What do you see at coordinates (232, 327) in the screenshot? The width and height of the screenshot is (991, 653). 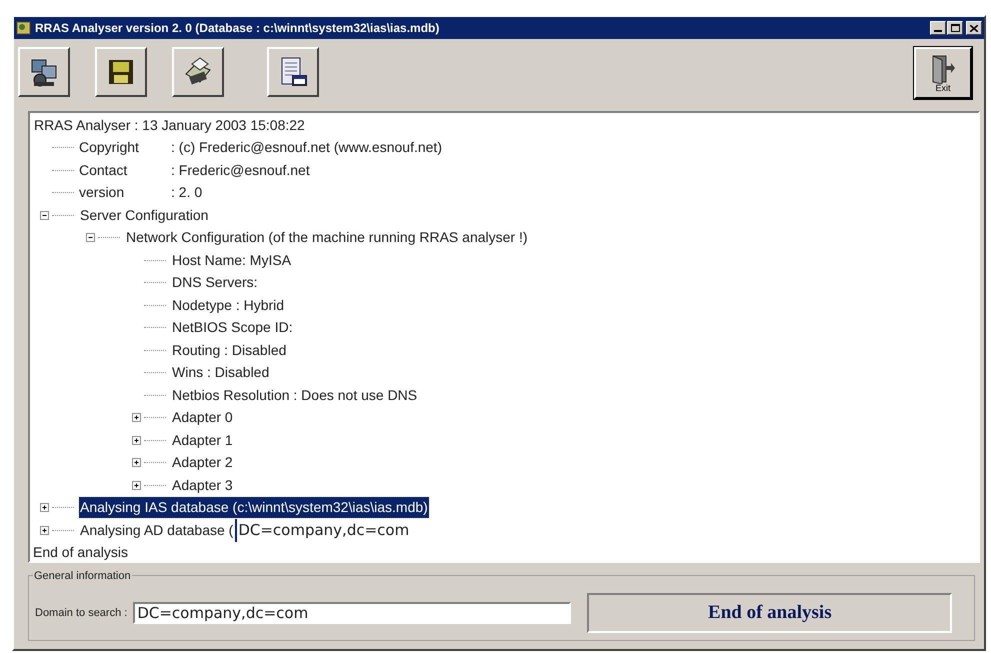 I see `tree-item: NetBIOS Scope ID:` at bounding box center [232, 327].